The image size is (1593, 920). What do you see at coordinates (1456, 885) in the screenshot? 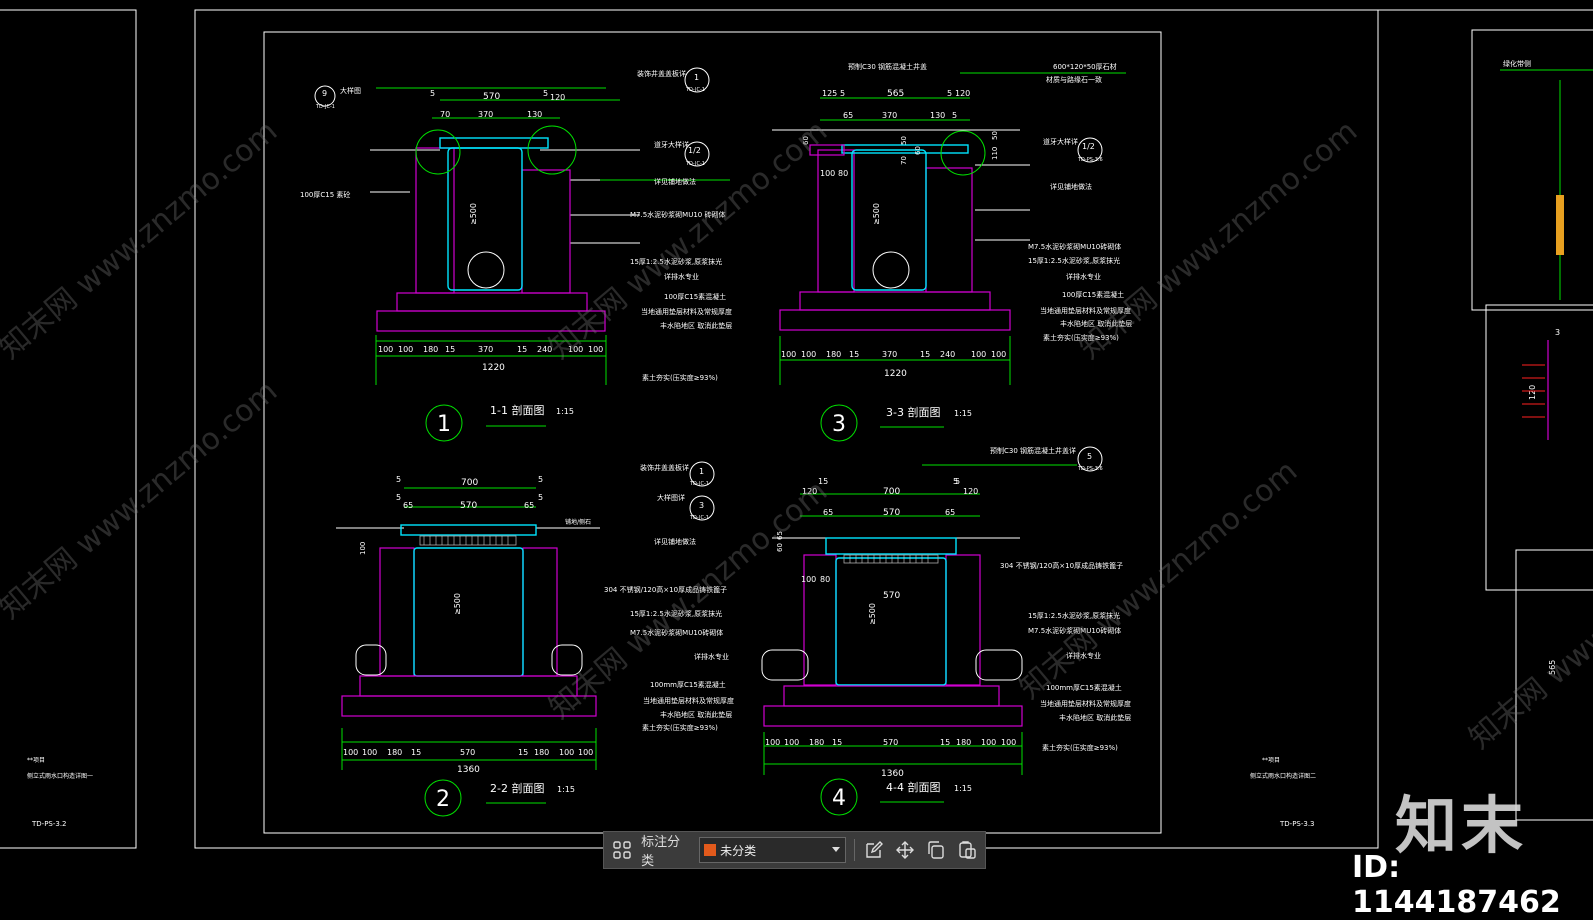
I see `brand-id-text: ID: 1144187462` at bounding box center [1456, 885].